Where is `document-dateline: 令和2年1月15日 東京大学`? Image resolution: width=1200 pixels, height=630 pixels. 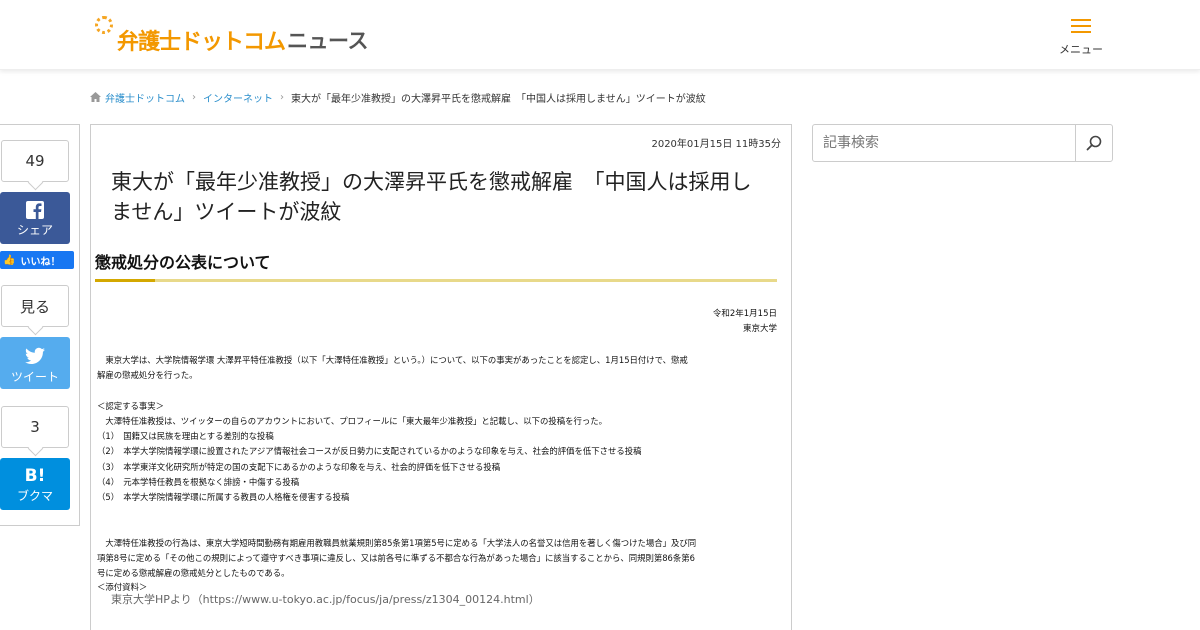
document-dateline: 令和2年1月15日 東京大学 is located at coordinates (745, 322).